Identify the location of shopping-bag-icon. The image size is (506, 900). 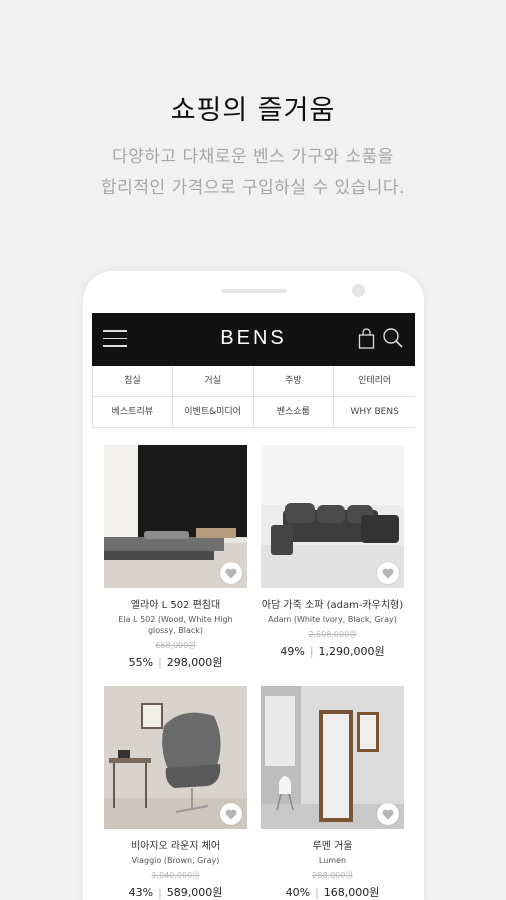
(366, 339).